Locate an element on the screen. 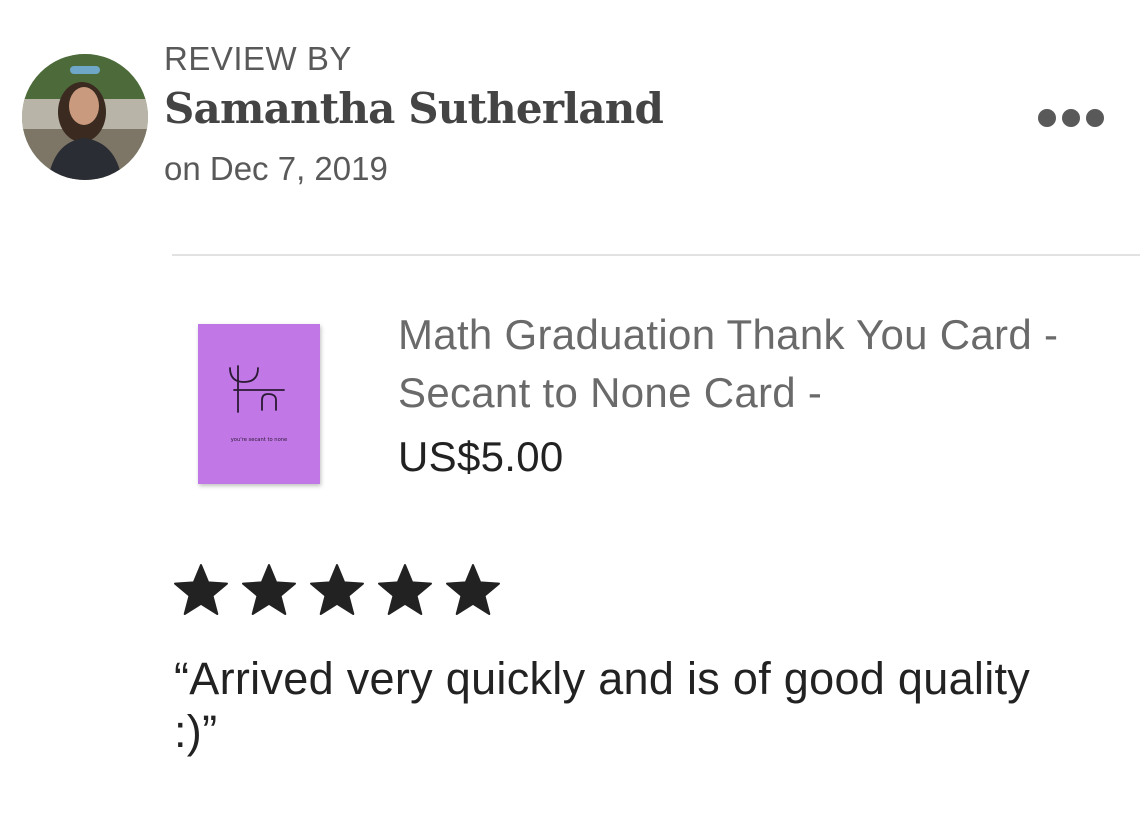 The width and height of the screenshot is (1140, 814). card-thumbnail: you're secant to none is located at coordinates (259, 404).